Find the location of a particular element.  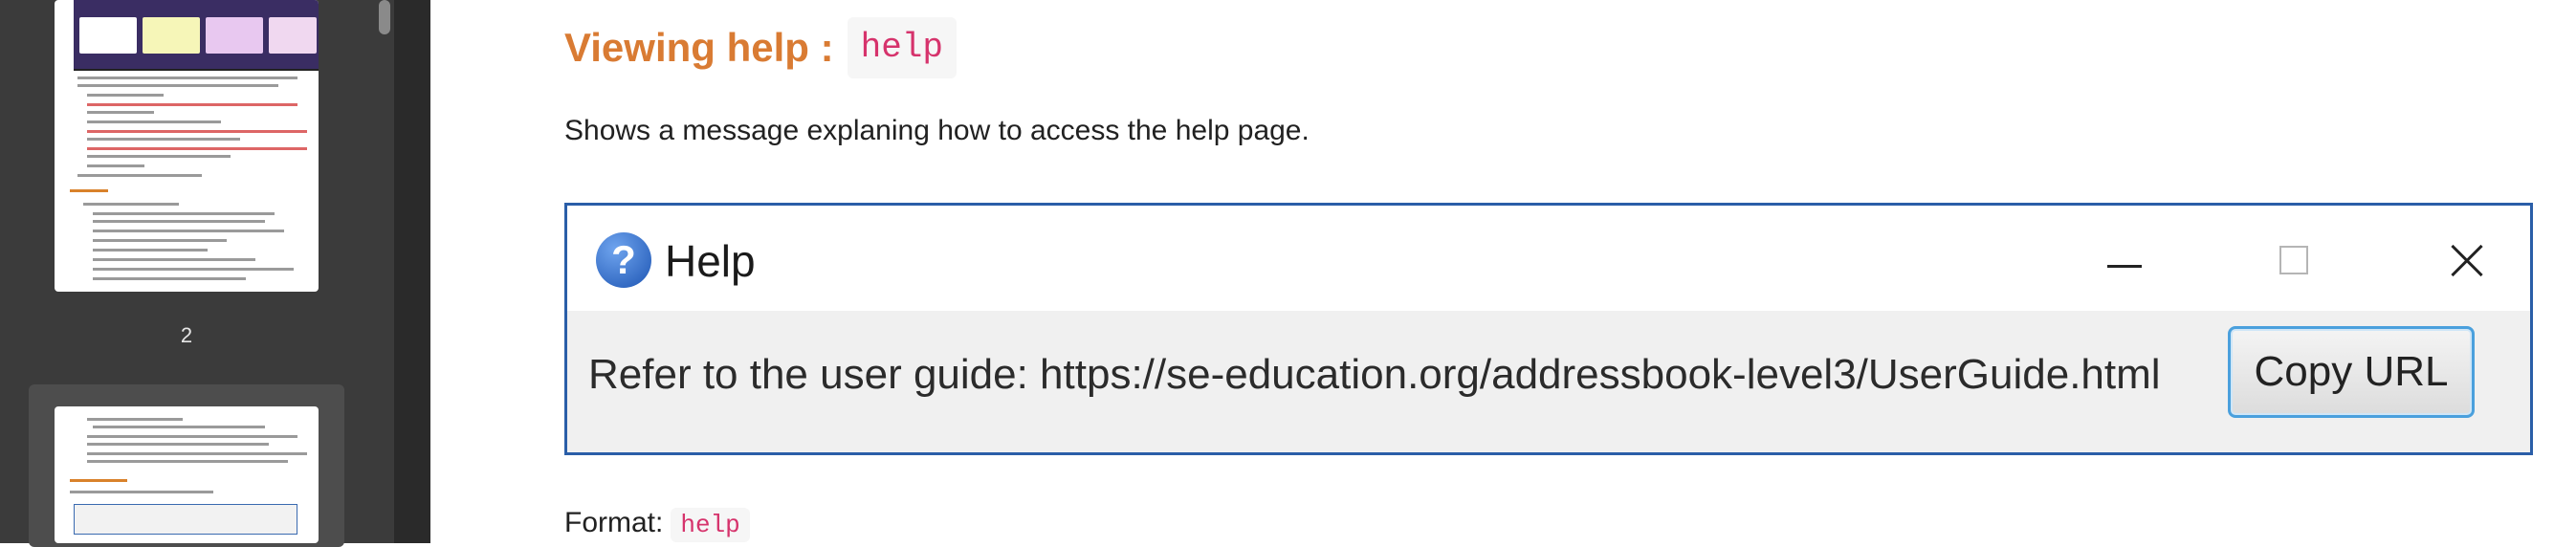

format-line: Format: help is located at coordinates (657, 524).